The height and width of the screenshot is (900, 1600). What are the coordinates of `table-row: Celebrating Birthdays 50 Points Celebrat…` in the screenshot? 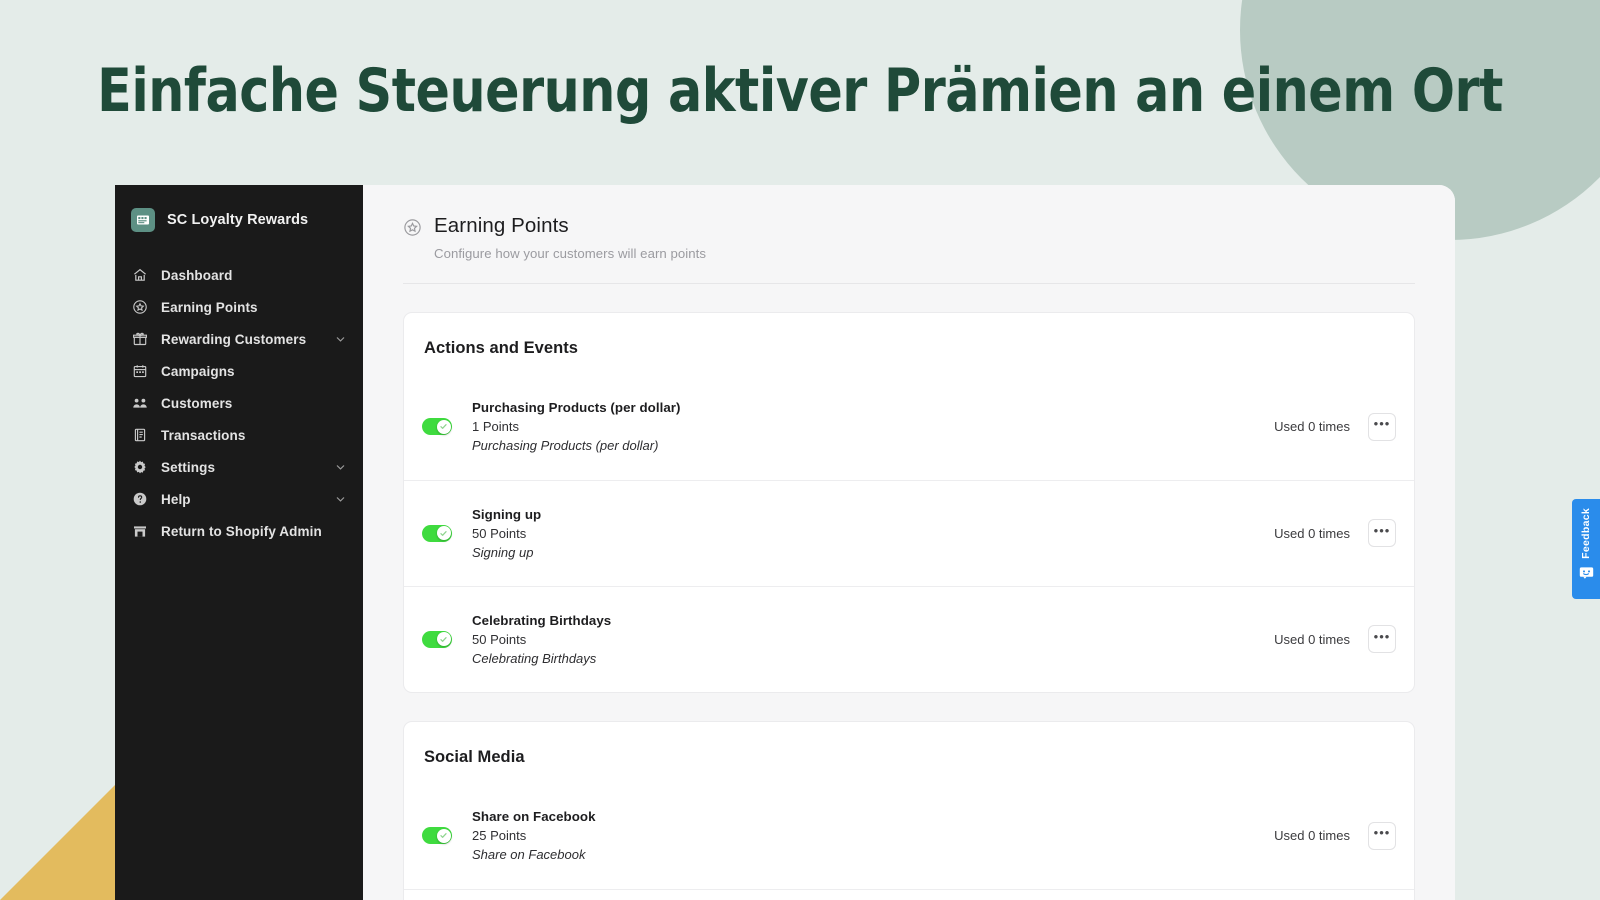 It's located at (909, 638).